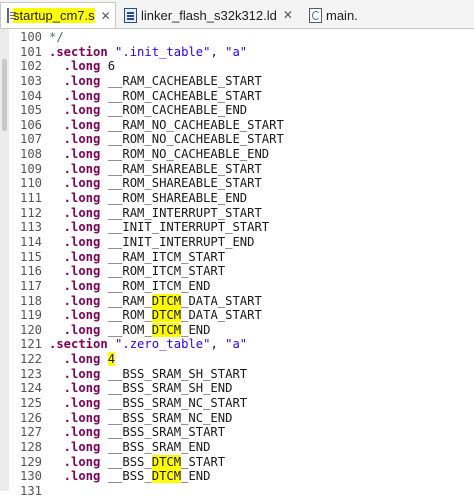 This screenshot has width=474, height=499. I want to click on code-line: 108 .long __ROM_NO_CACHEABLE_END, so click(245, 154).